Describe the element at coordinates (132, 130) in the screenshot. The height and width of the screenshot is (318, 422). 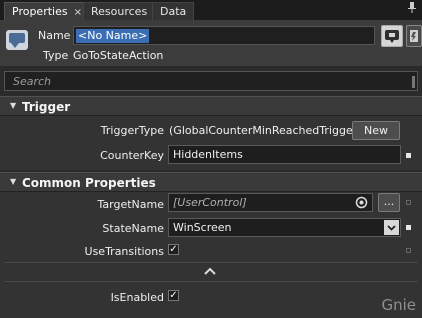
I see `trigger-type-label: TriggerType` at that location.